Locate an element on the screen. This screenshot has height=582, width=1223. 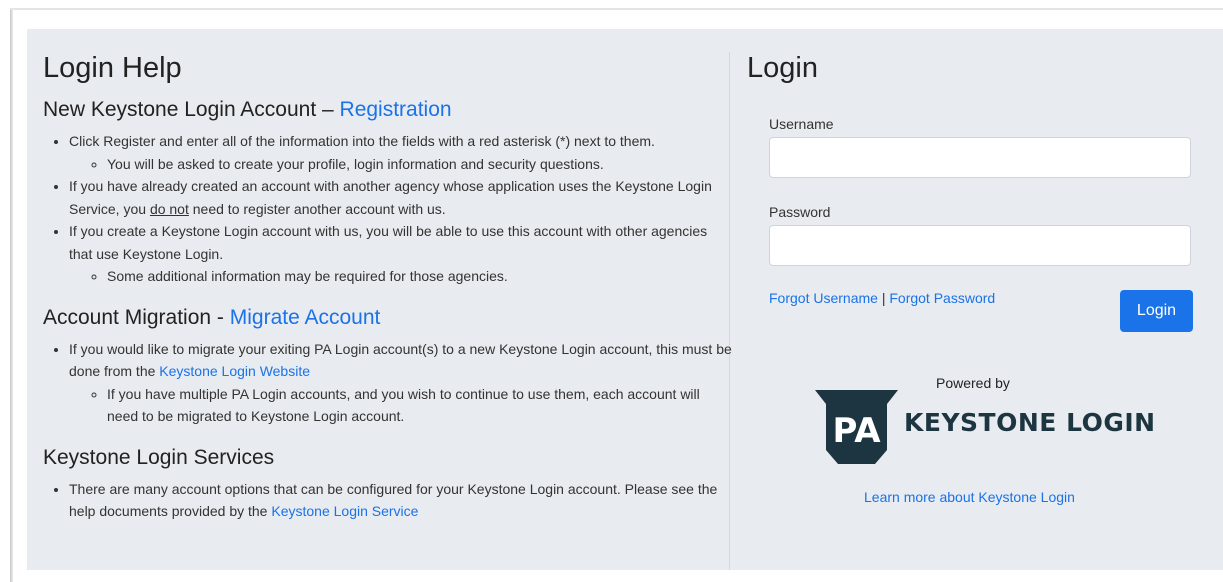
do-not-emphasis: do not is located at coordinates (169, 208).